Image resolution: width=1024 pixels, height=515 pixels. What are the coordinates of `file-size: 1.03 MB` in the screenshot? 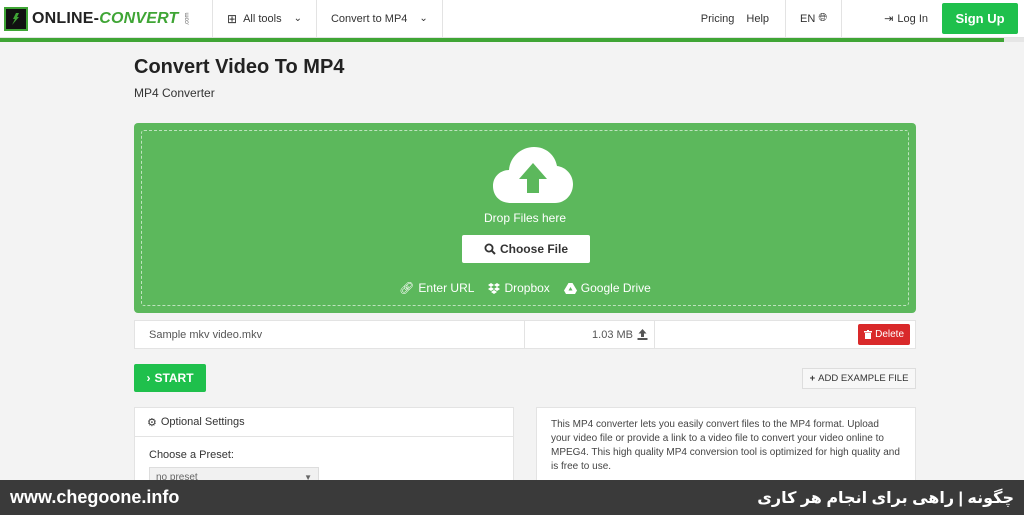 It's located at (590, 334).